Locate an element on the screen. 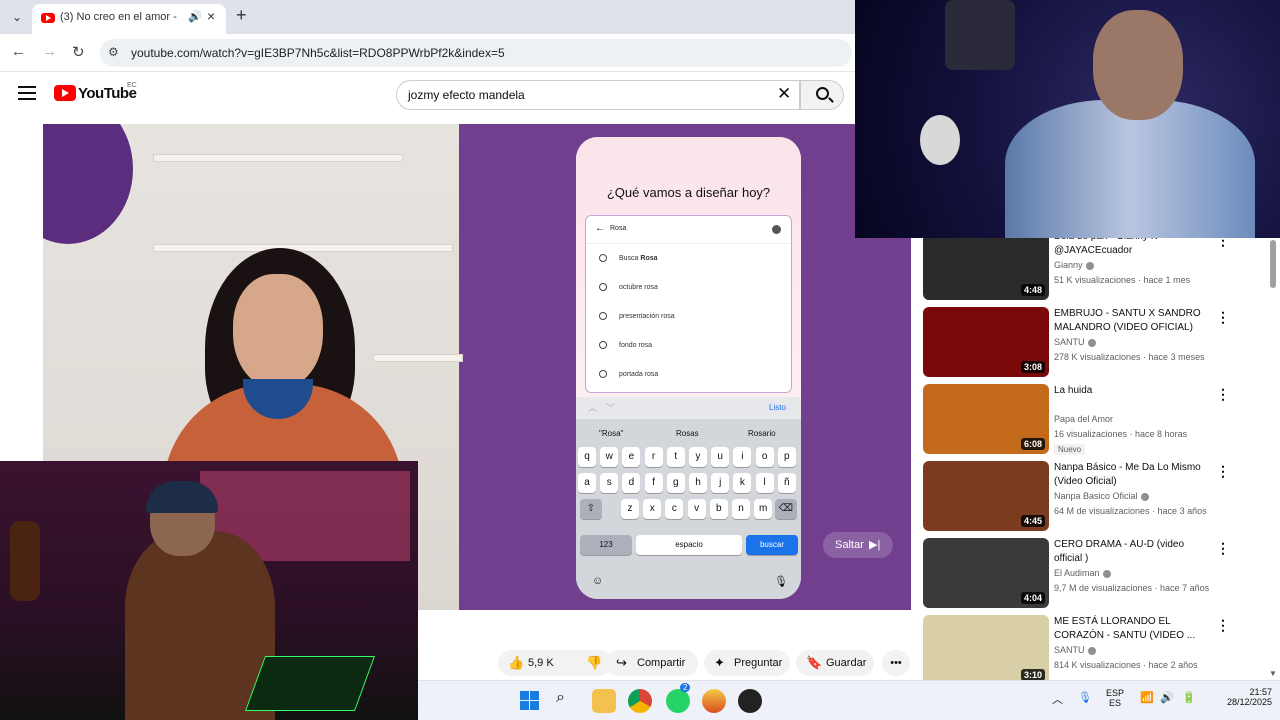  skip-next-icon: ▶| is located at coordinates (875, 545).